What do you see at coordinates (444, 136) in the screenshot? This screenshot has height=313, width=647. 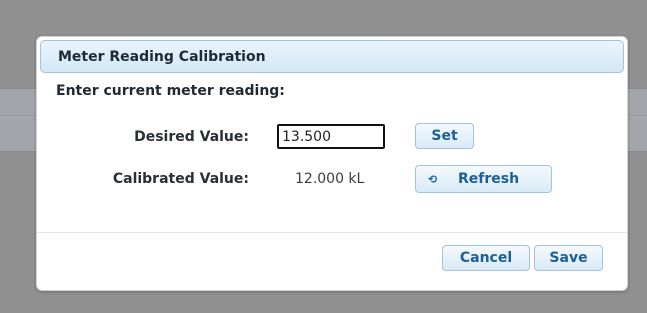 I see `set-button: Set` at bounding box center [444, 136].